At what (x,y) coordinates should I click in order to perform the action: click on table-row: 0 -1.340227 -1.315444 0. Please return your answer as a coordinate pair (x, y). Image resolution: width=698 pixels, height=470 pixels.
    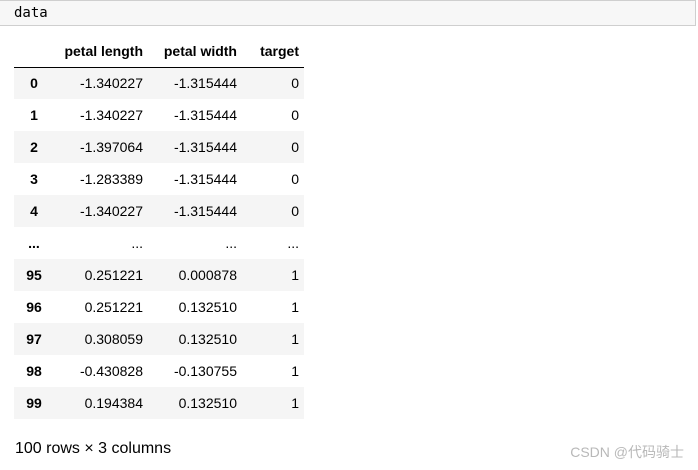
    Looking at the image, I should click on (159, 83).